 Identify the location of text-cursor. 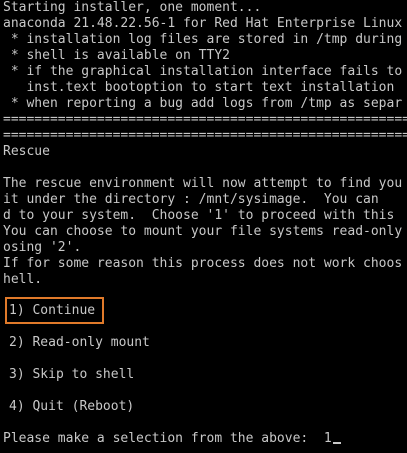
(336, 443).